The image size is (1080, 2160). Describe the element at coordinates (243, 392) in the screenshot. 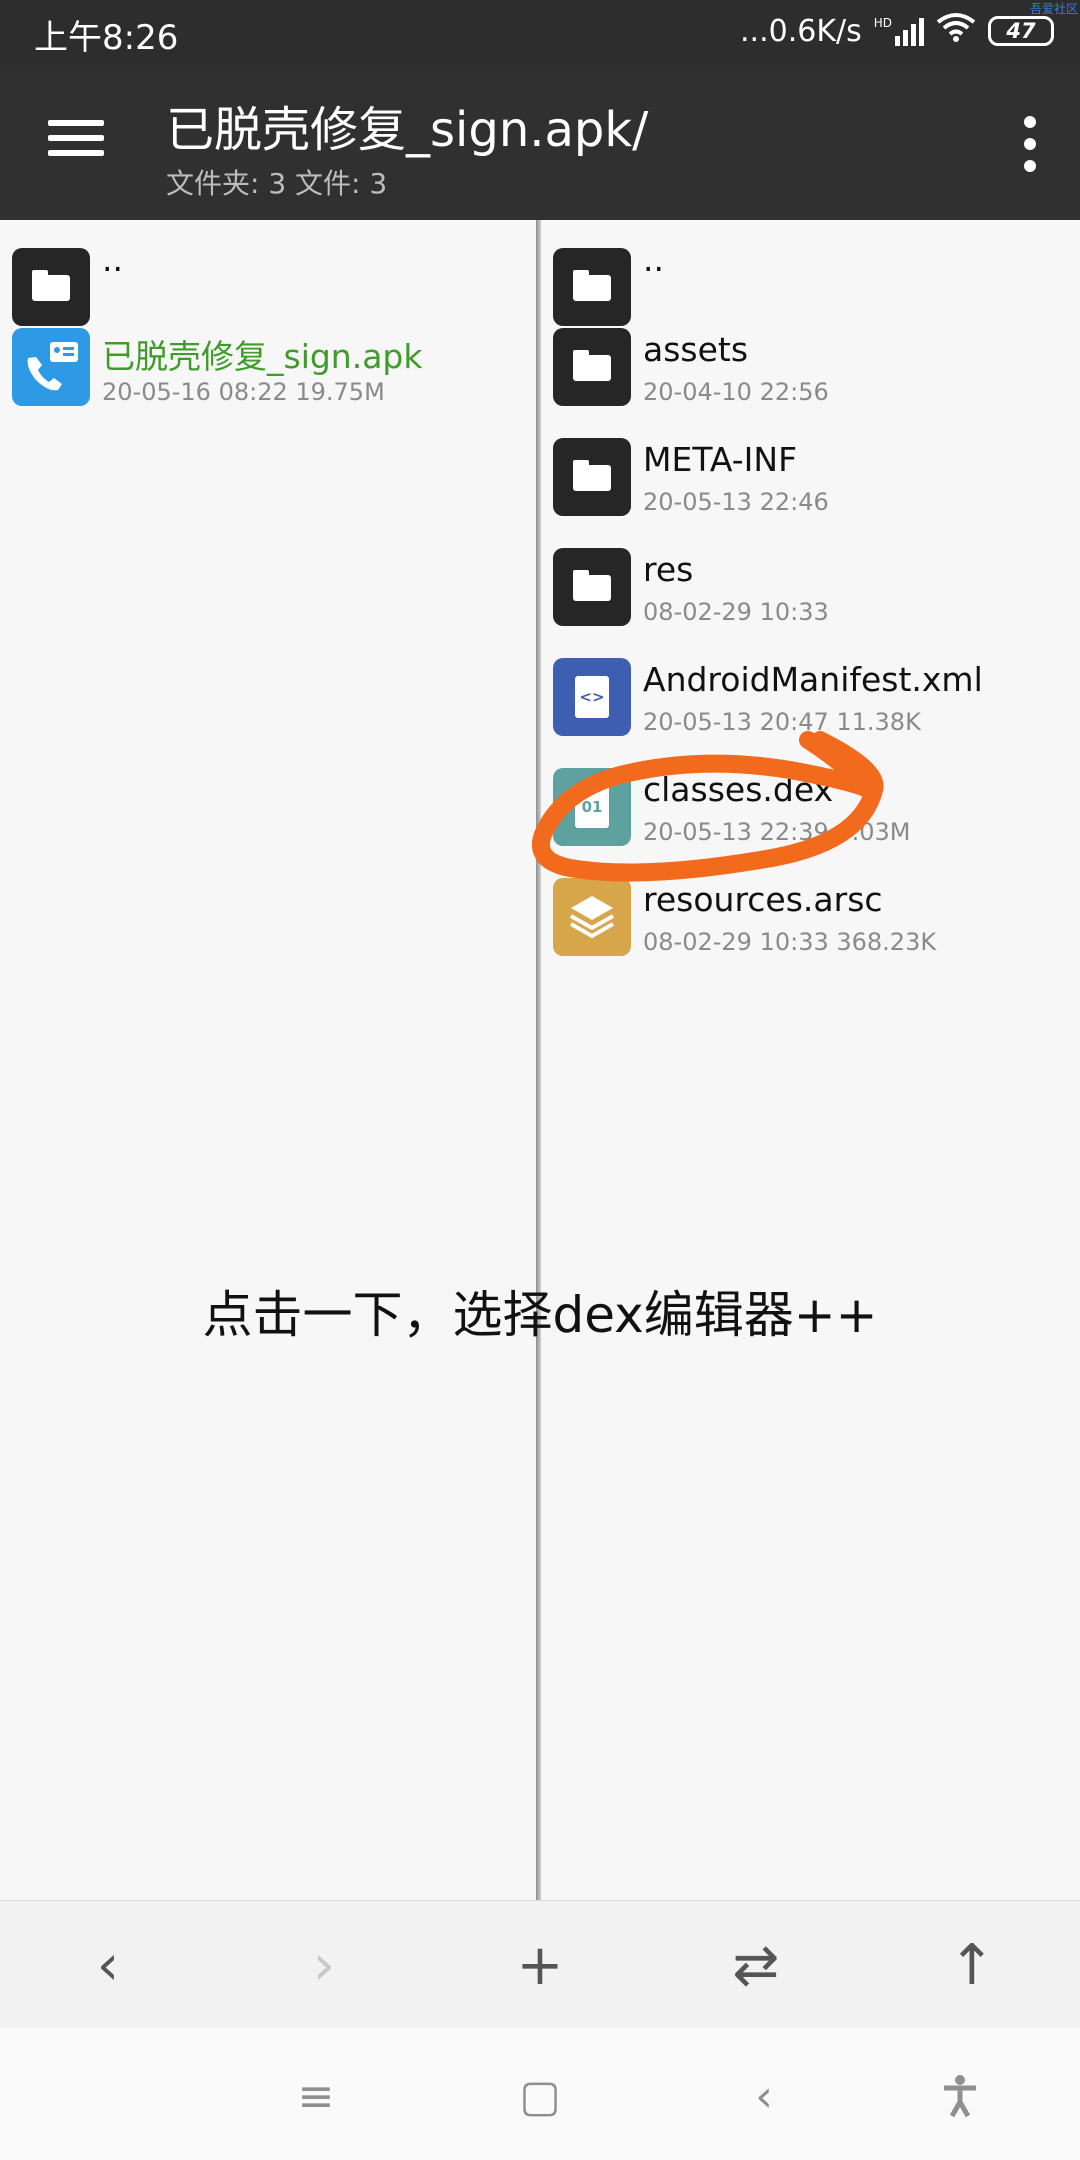

I see `entry-meta: 20-05-16 08:22 19.75M` at that location.